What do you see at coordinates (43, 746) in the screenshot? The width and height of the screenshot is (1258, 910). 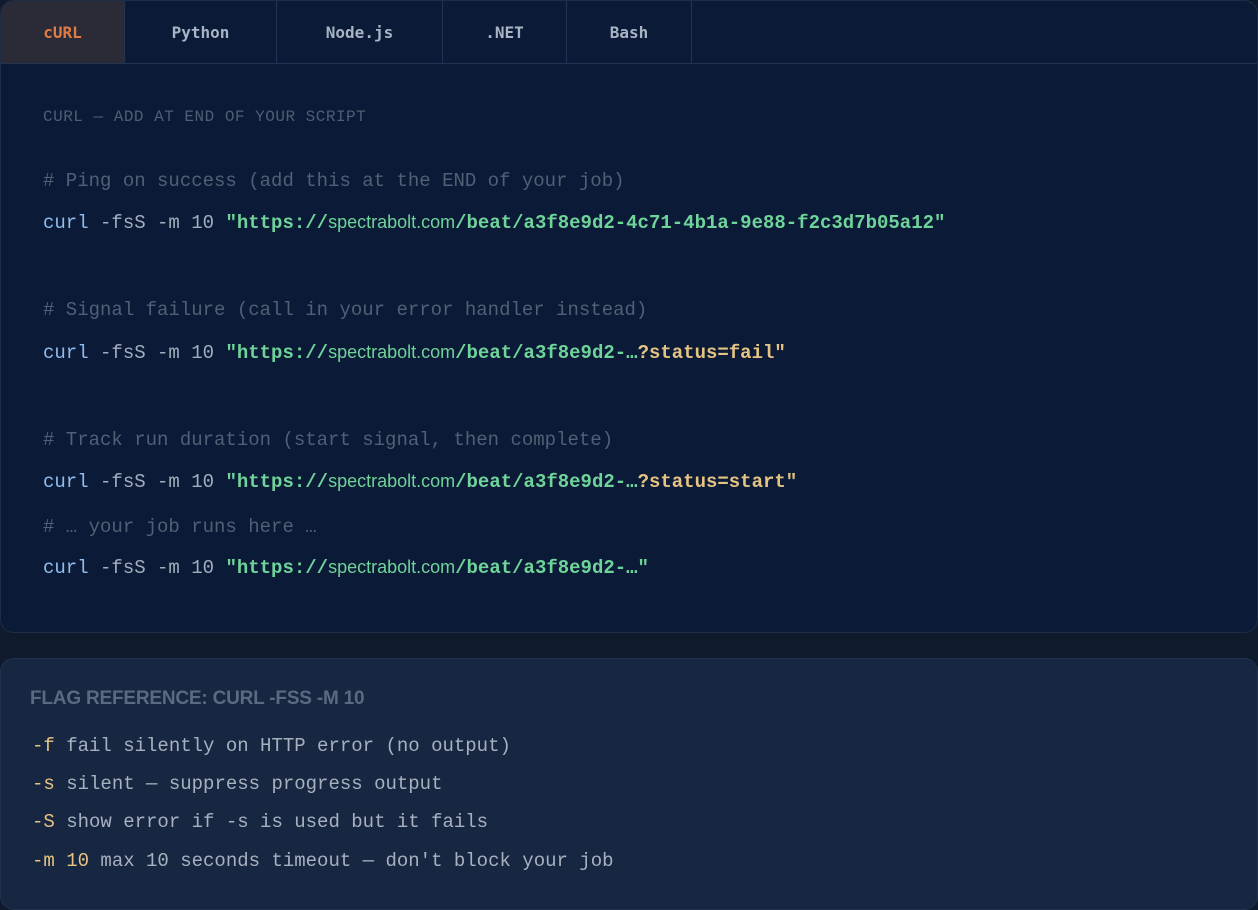 I see `flag-name: -f` at bounding box center [43, 746].